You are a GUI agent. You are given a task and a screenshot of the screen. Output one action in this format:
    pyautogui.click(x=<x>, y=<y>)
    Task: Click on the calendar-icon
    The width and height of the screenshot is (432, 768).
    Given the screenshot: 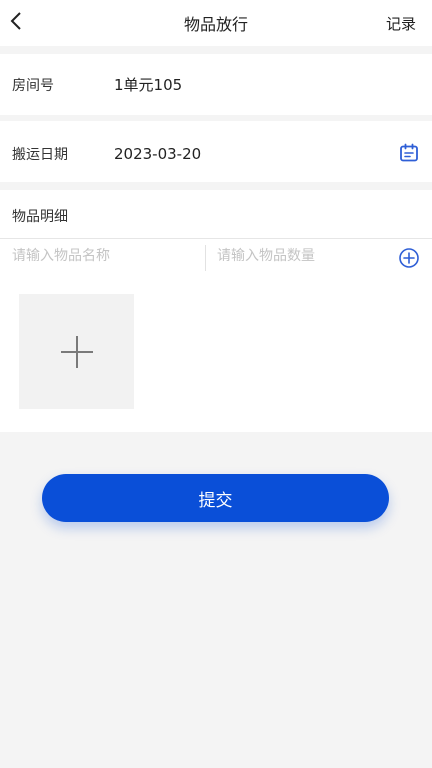 What is the action you would take?
    pyautogui.click(x=409, y=152)
    